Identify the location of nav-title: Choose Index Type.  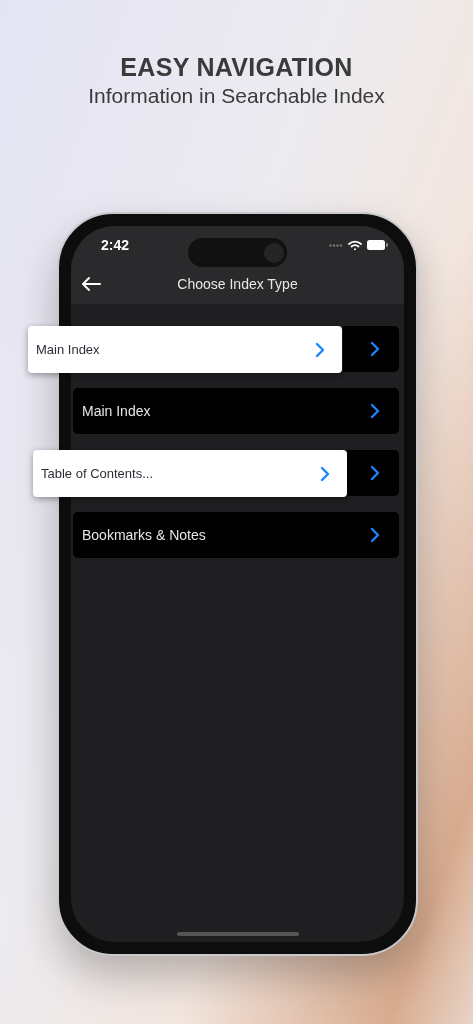
(237, 284).